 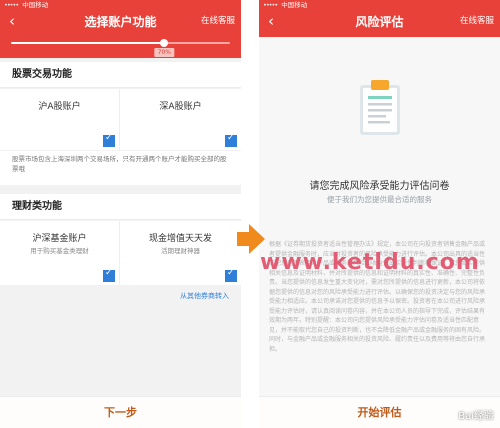 I want to click on progress-track, so click(x=120, y=43).